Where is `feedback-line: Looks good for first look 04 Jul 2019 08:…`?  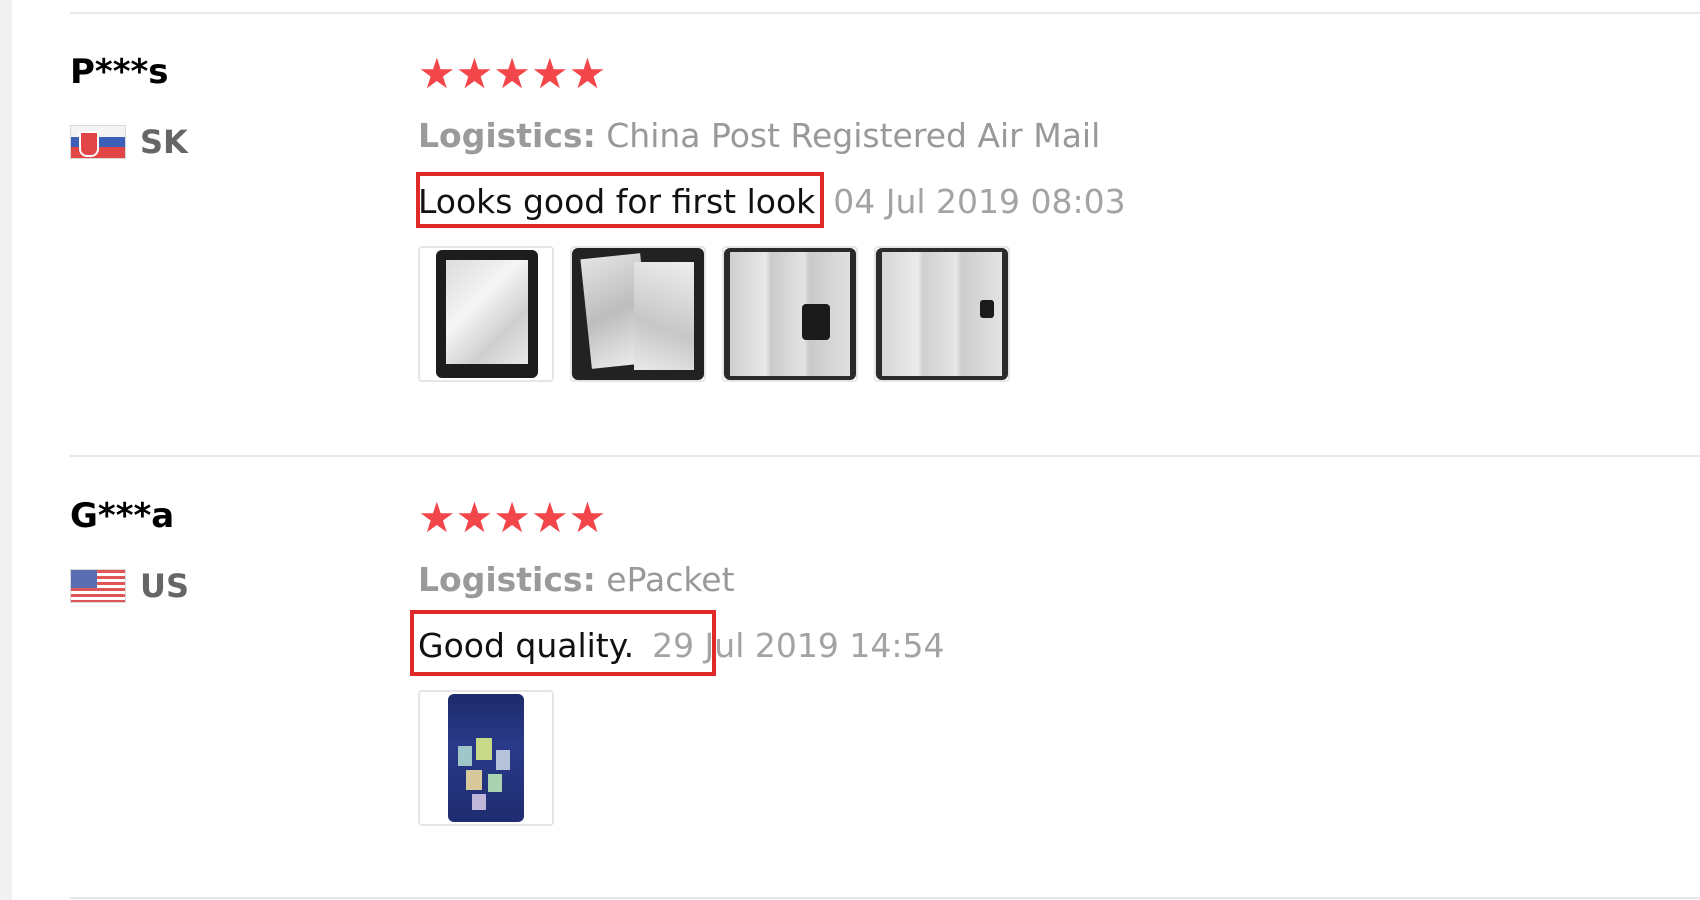 feedback-line: Looks good for first look 04 Jul 2019 08:… is located at coordinates (1058, 200).